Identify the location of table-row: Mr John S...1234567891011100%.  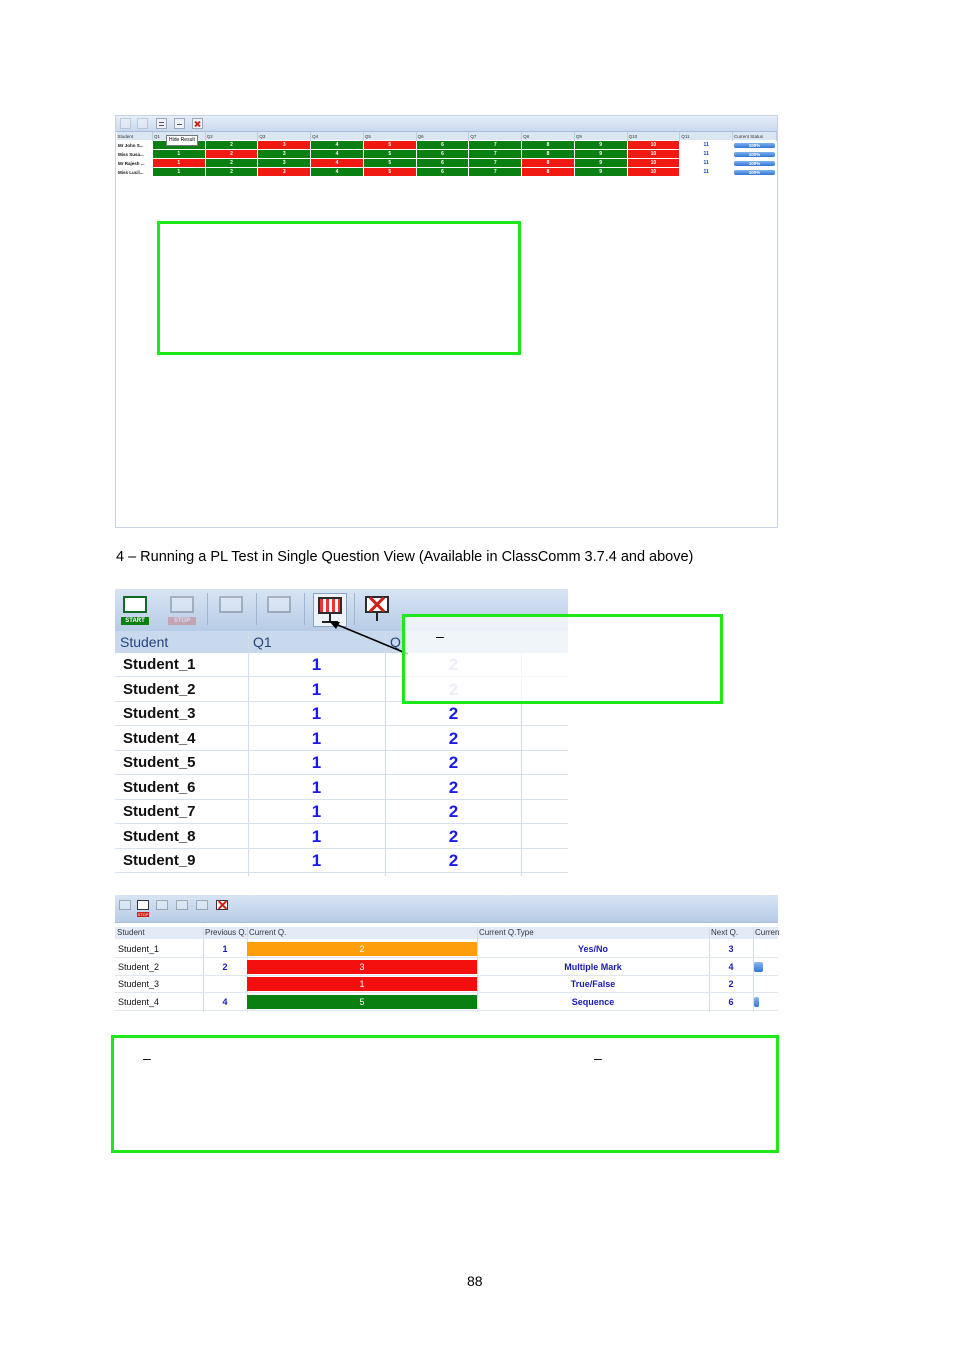
(446, 145).